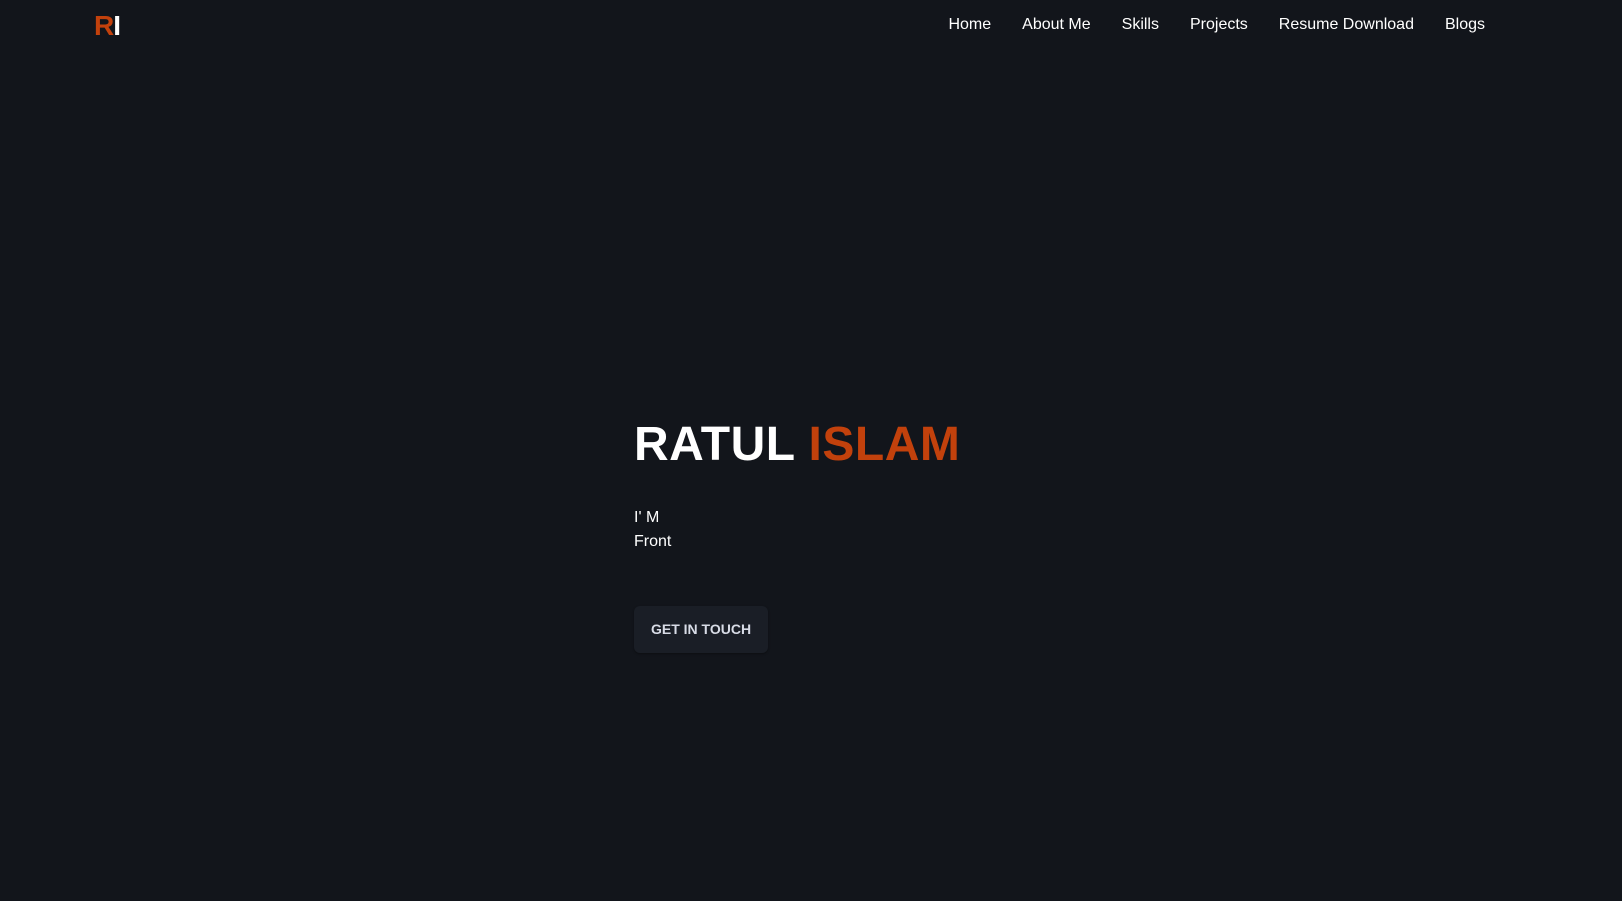 Image resolution: width=1622 pixels, height=901 pixels. I want to click on hero-section: RATUL ISLAM I' M Front GET IN TOUCH, so click(797, 533).